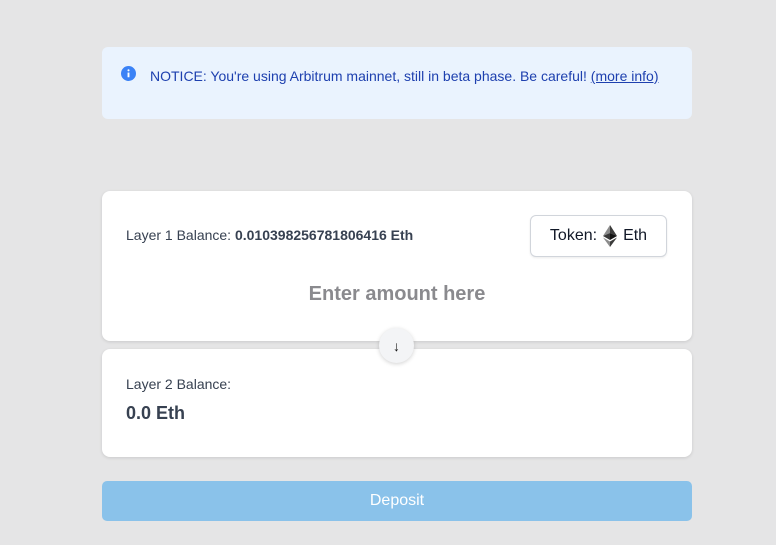 Image resolution: width=776 pixels, height=545 pixels. I want to click on layer2-balance-label: Layer 2 Balance:, so click(179, 384).